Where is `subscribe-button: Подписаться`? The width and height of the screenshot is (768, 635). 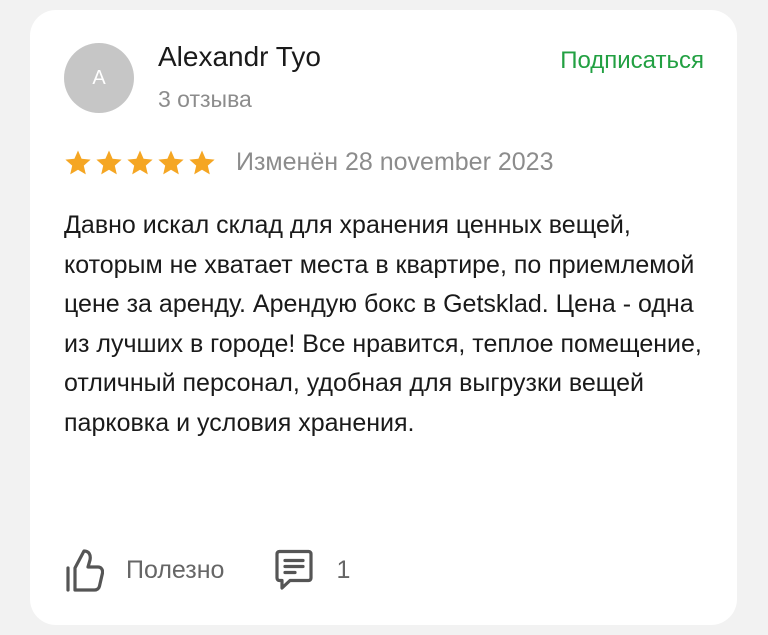 subscribe-button: Подписаться is located at coordinates (632, 61).